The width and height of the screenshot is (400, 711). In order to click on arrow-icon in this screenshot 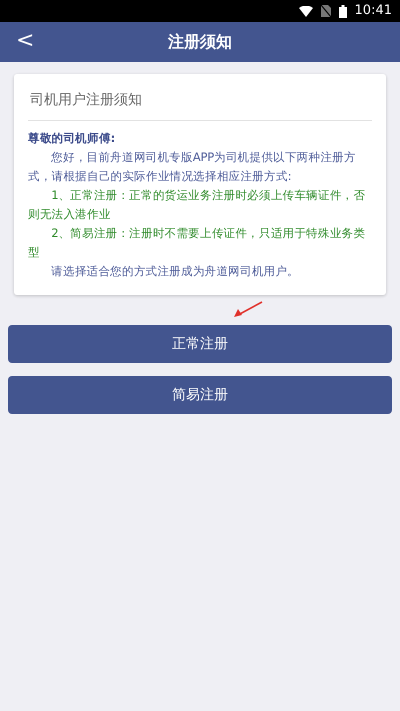, I will do `click(248, 309)`.